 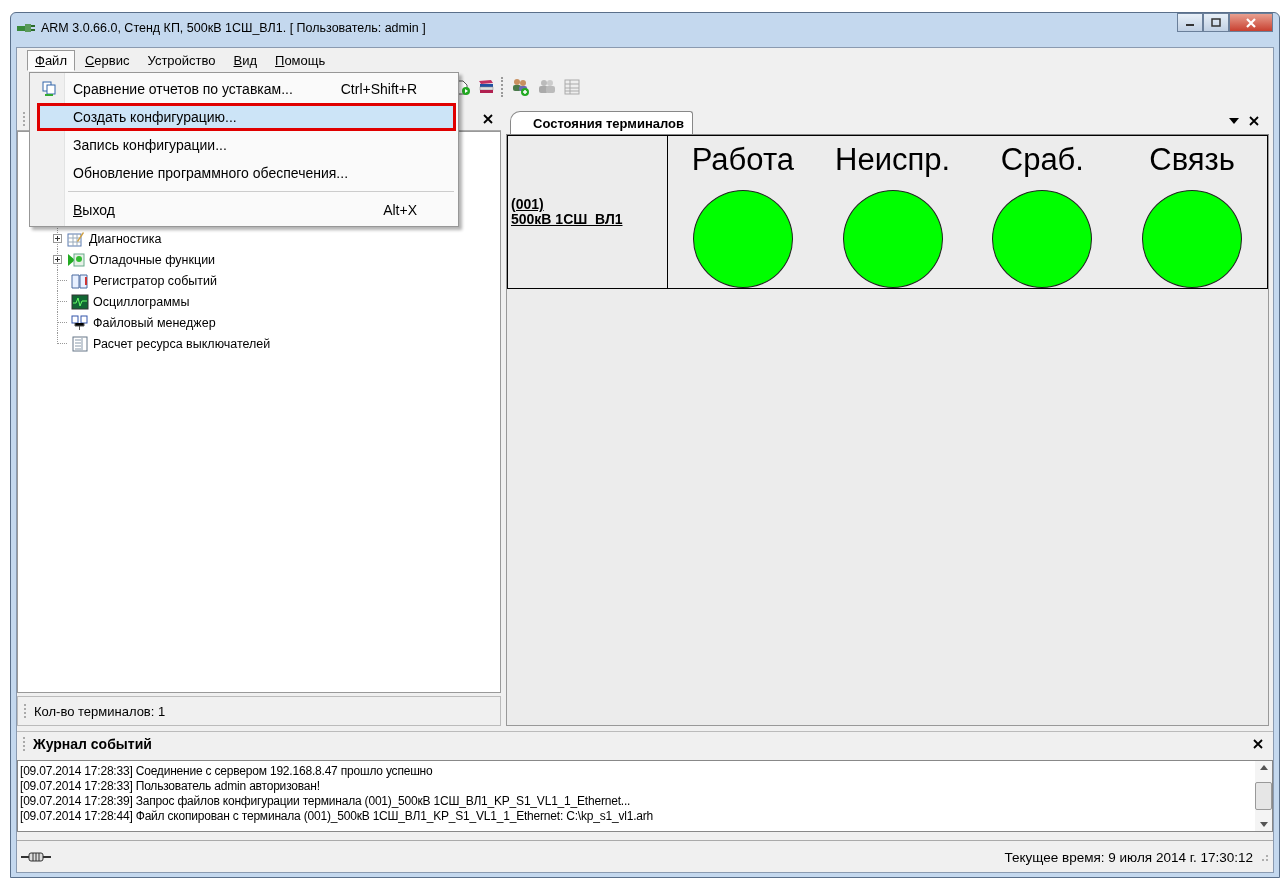 I want to click on panel-title: Журнал событий, so click(x=92, y=744).